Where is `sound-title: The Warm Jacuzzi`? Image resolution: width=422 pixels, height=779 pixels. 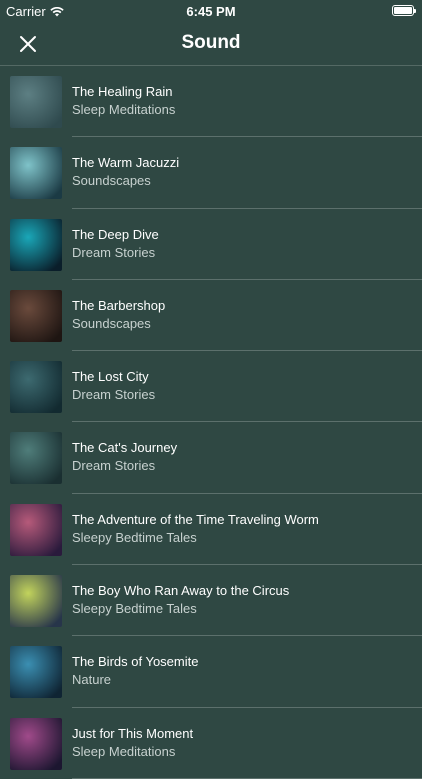 sound-title: The Warm Jacuzzi is located at coordinates (126, 163).